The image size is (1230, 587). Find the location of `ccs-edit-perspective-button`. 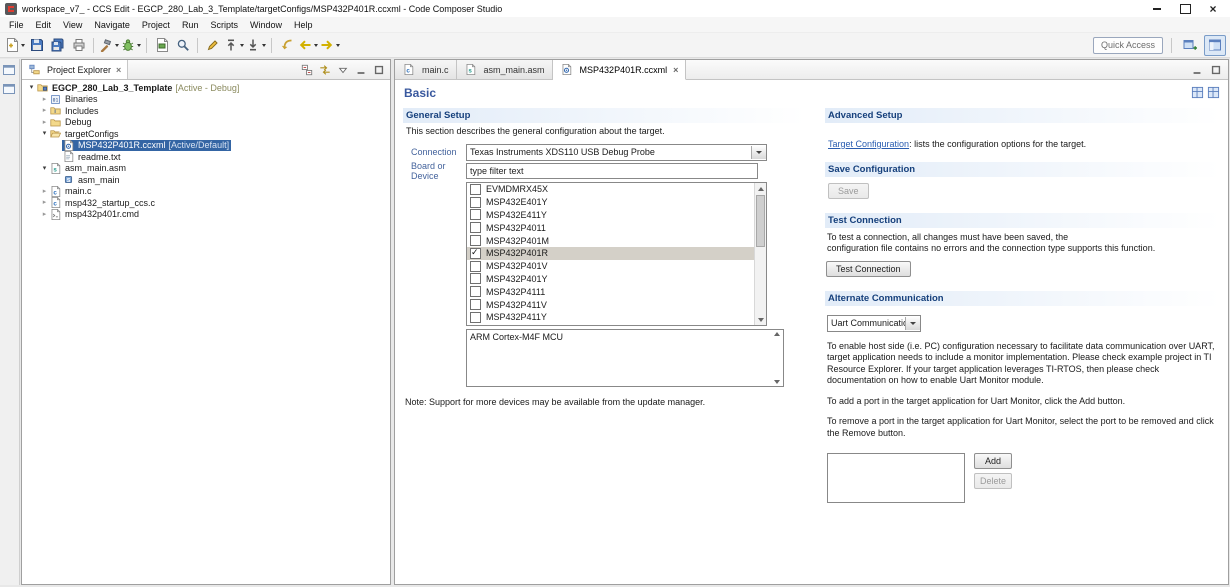

ccs-edit-perspective-button is located at coordinates (1215, 45).